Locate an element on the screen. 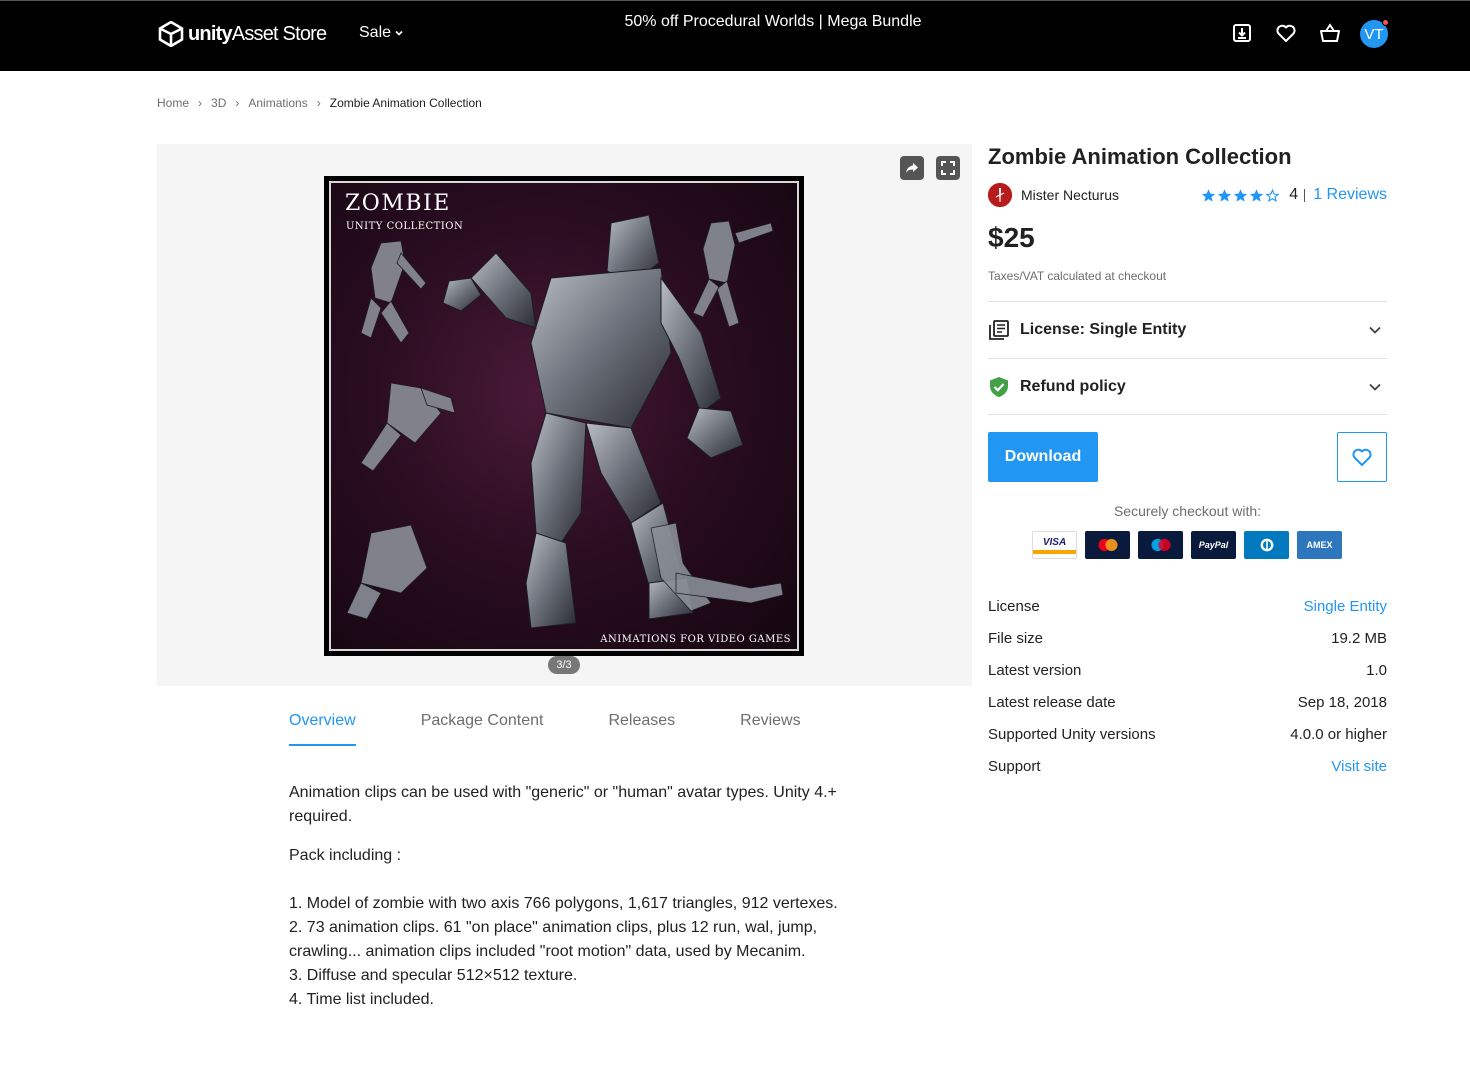  share-button is located at coordinates (912, 168).